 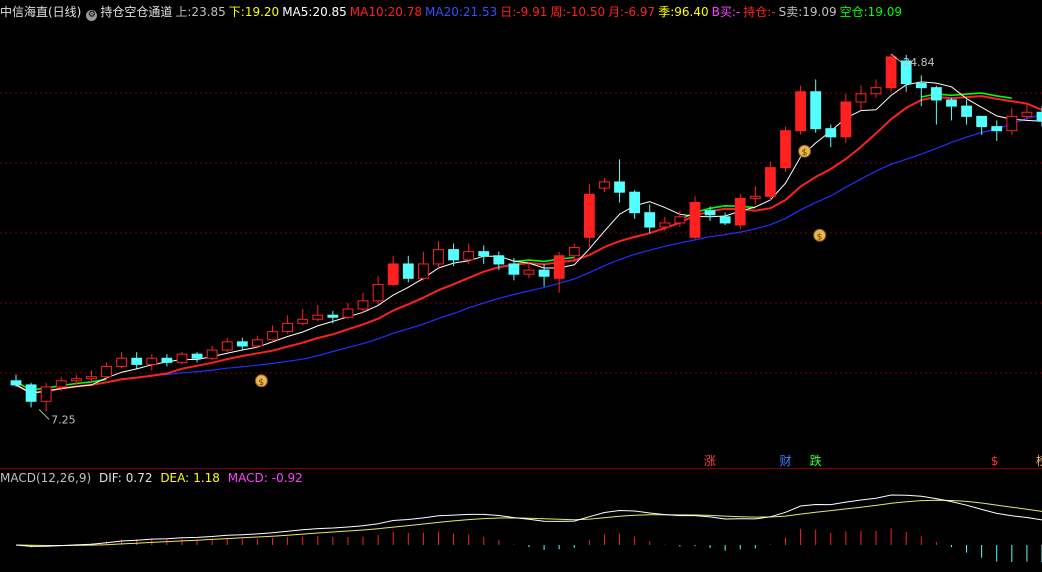 What do you see at coordinates (578, 12) in the screenshot?
I see `header-item-6: 周:-10.50` at bounding box center [578, 12].